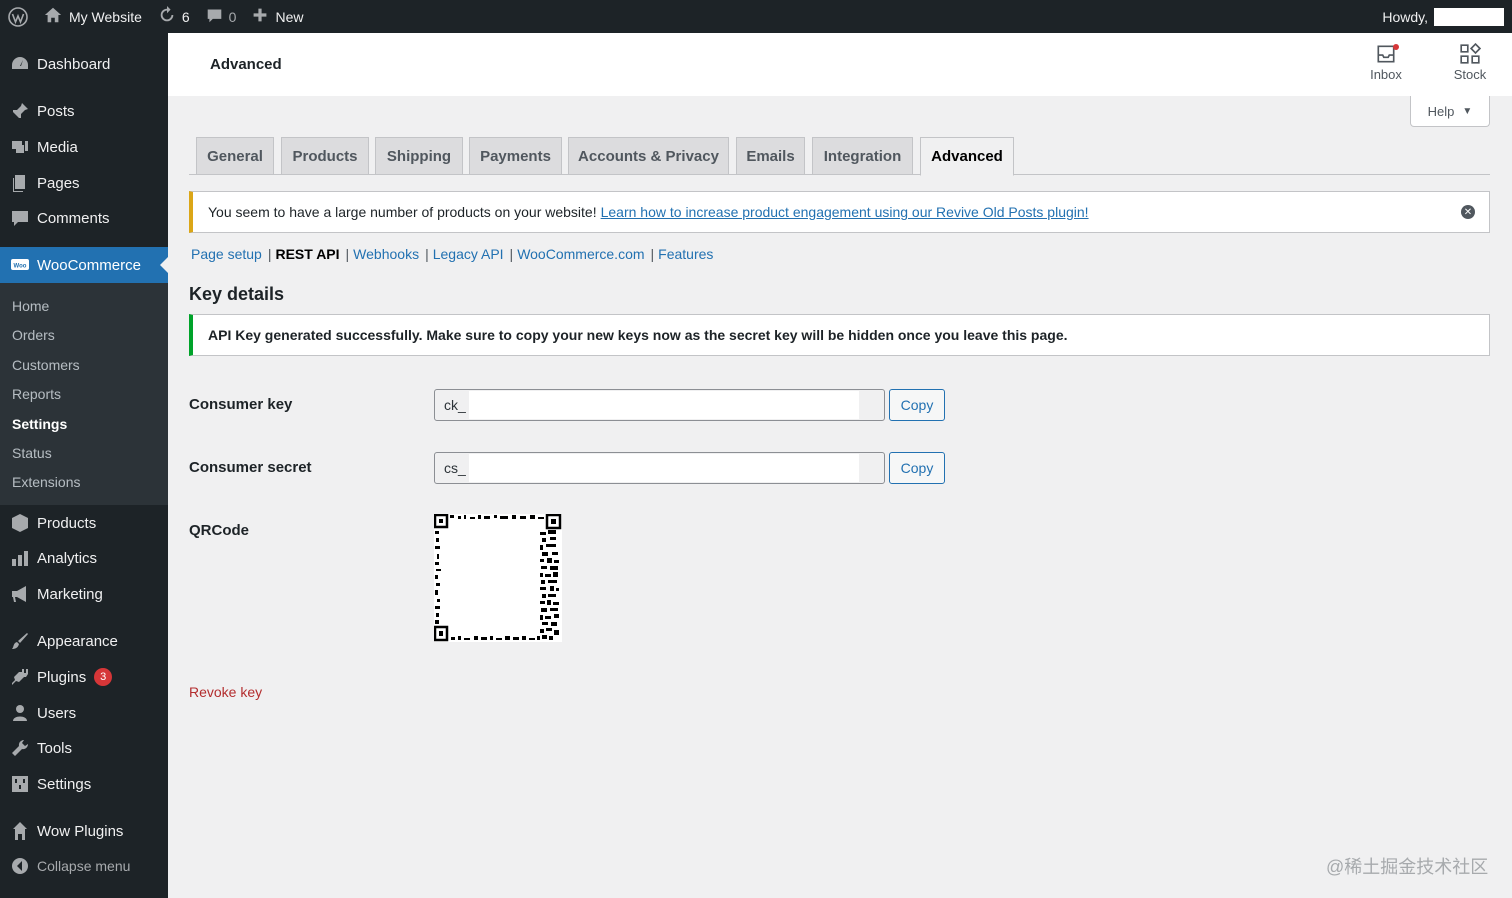 Image resolution: width=1512 pixels, height=898 pixels. I want to click on tab-payments: Payments, so click(515, 156).